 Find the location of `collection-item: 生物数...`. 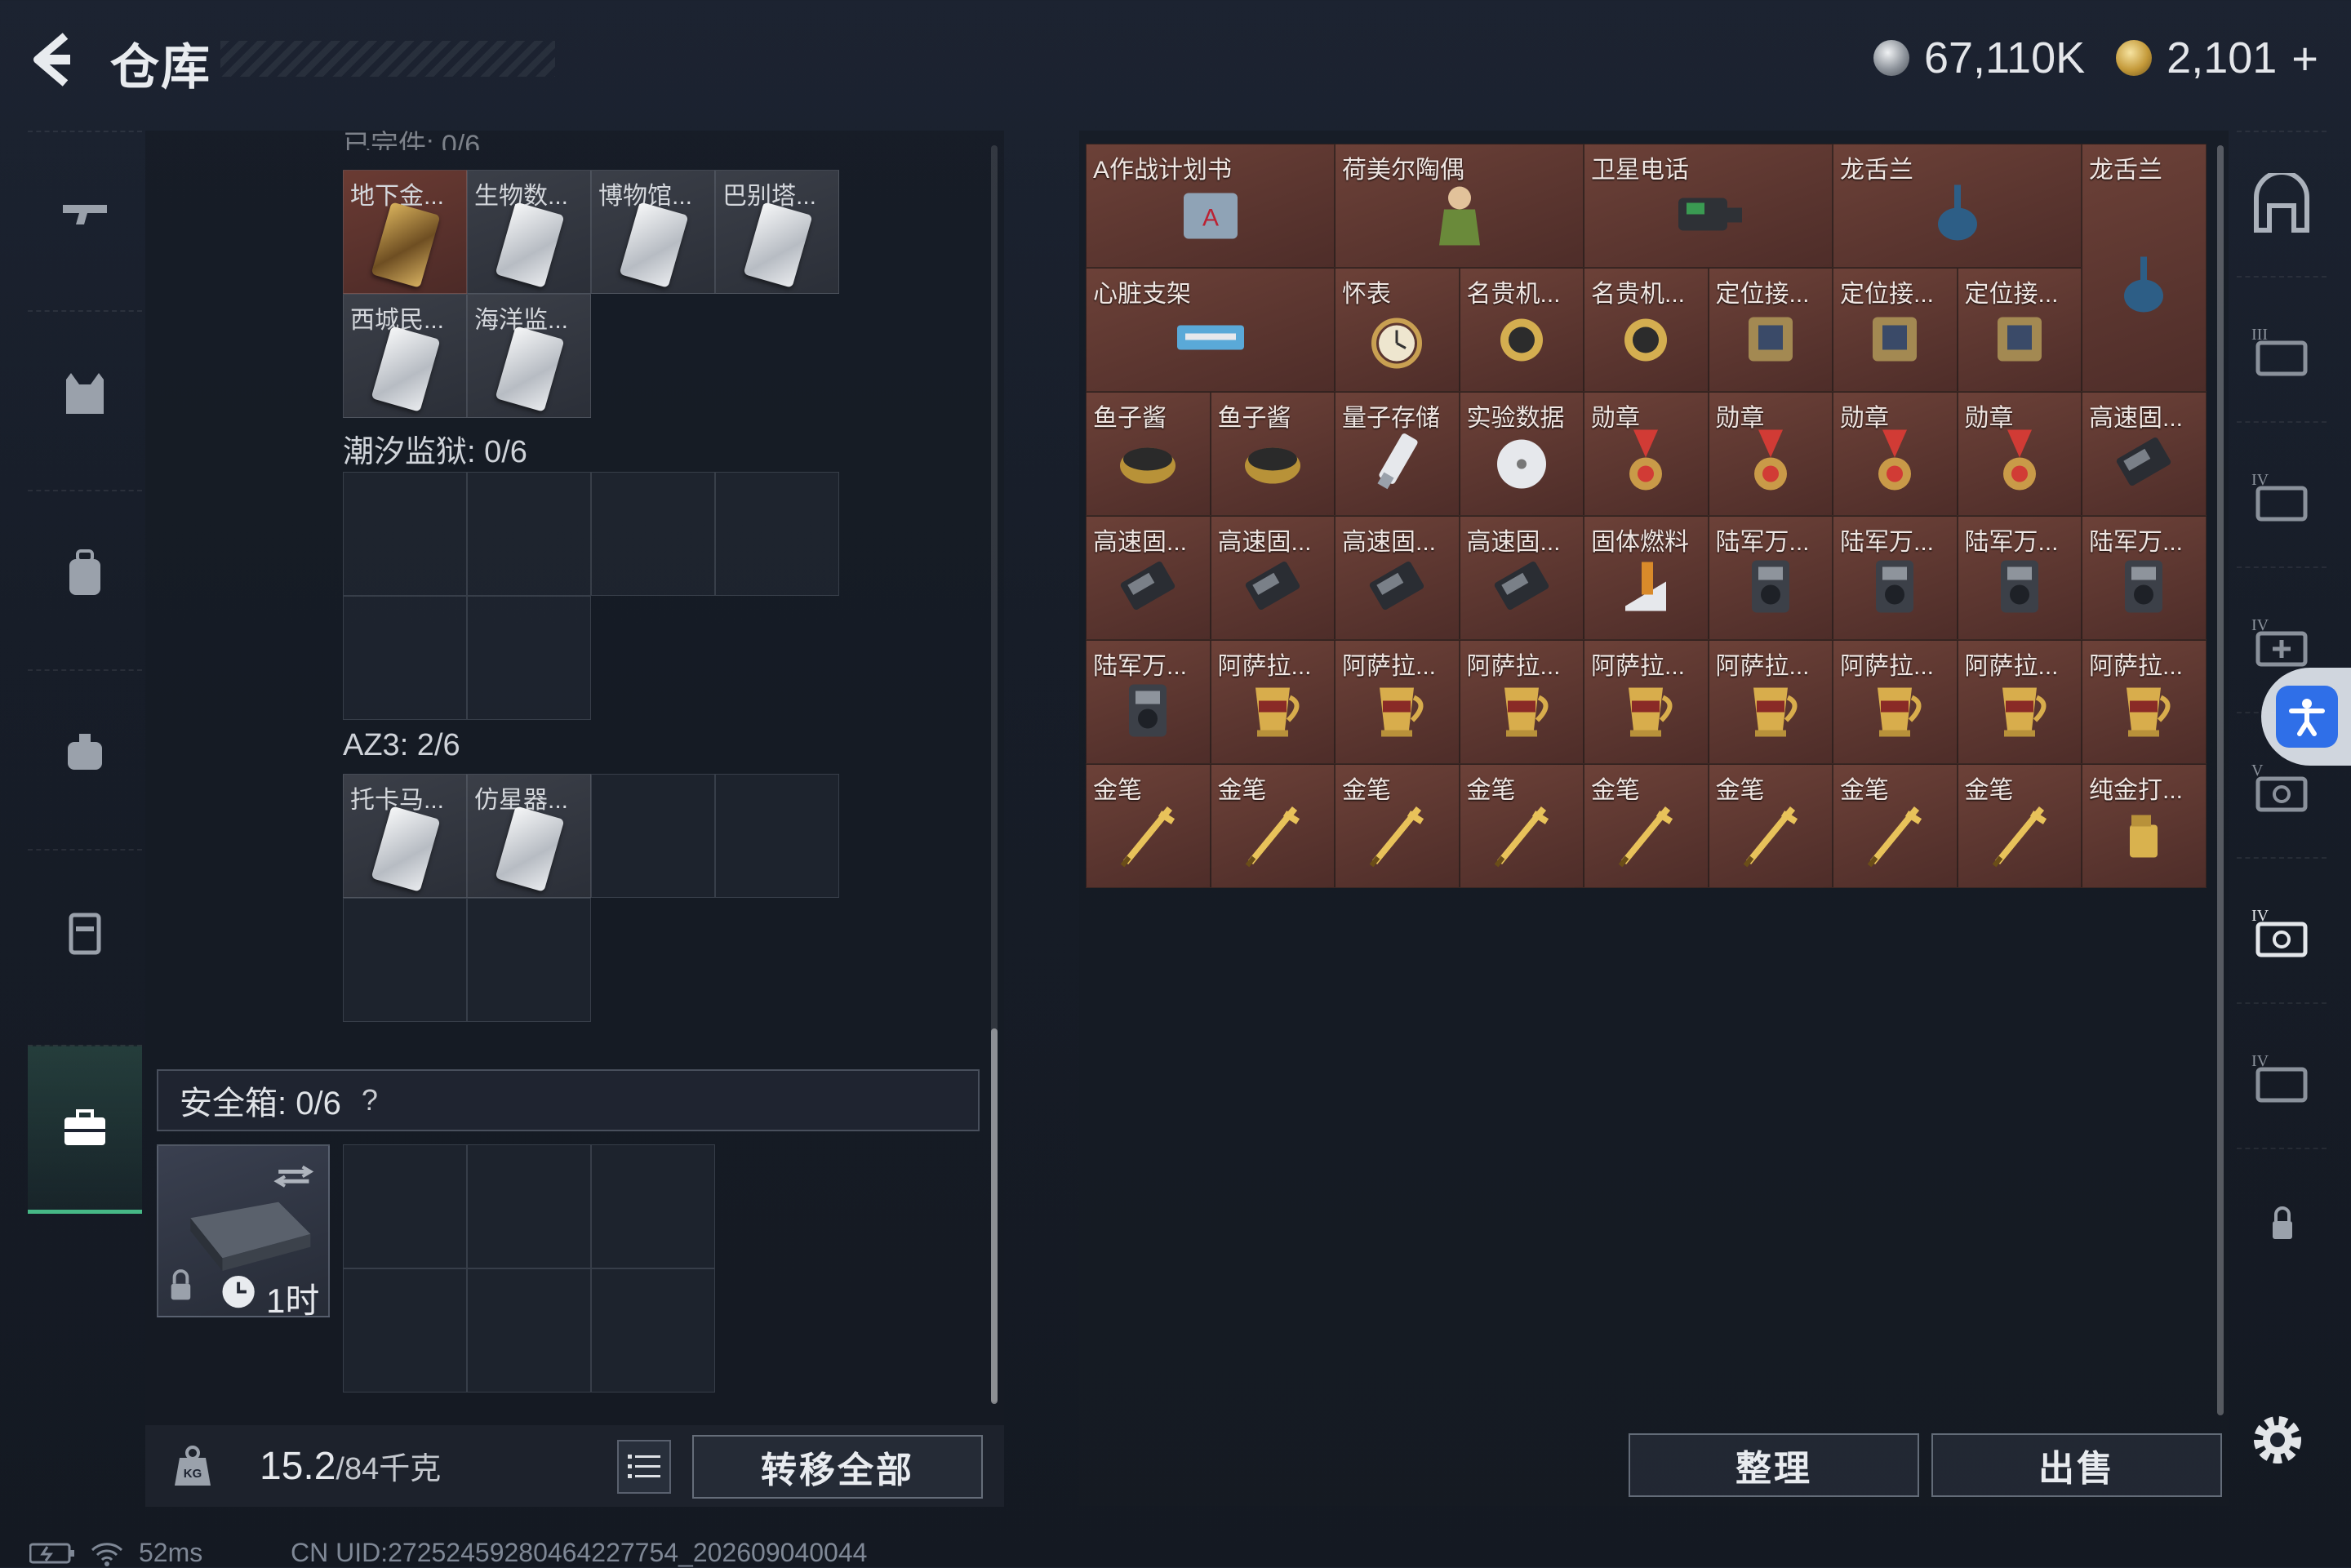

collection-item: 生物数... is located at coordinates (529, 232).